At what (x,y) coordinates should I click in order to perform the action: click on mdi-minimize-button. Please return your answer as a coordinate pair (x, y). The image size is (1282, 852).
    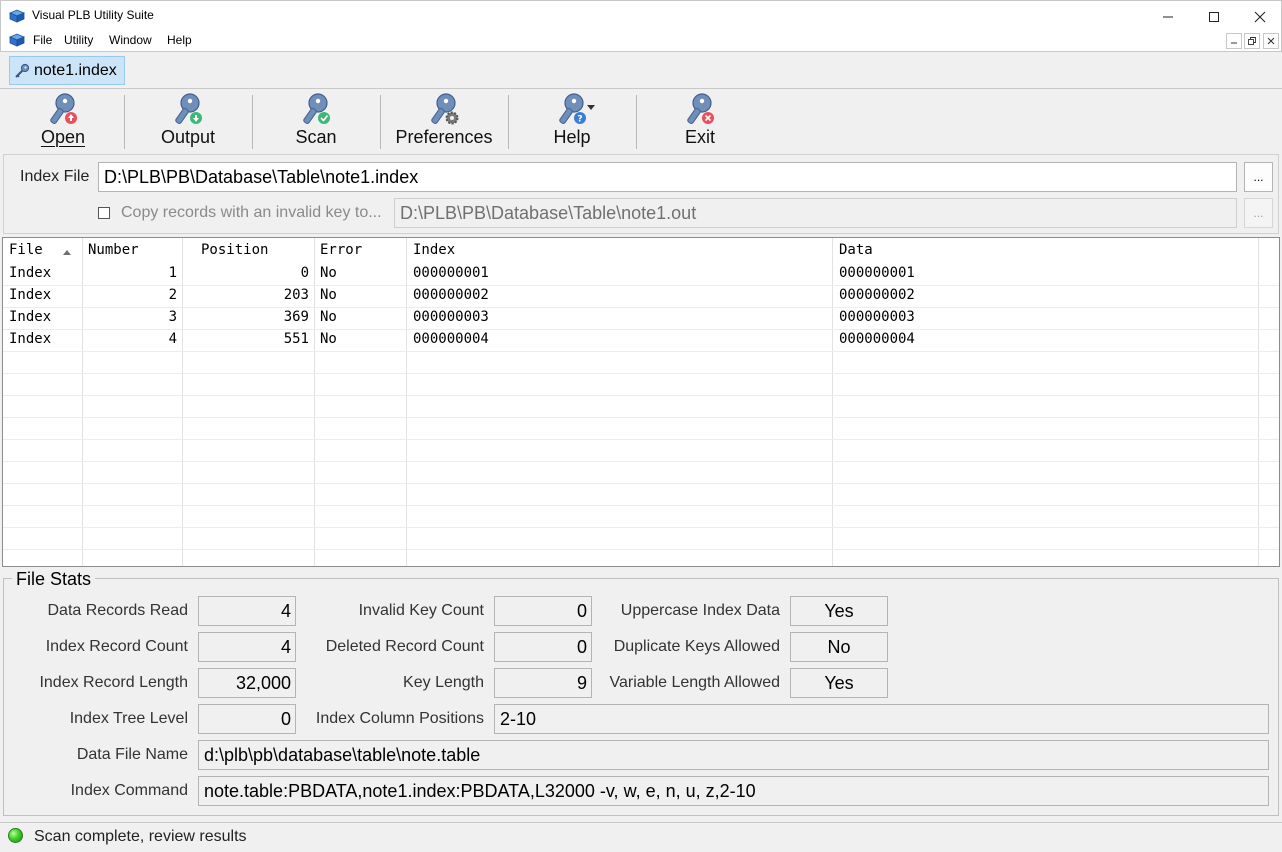
    Looking at the image, I should click on (1234, 41).